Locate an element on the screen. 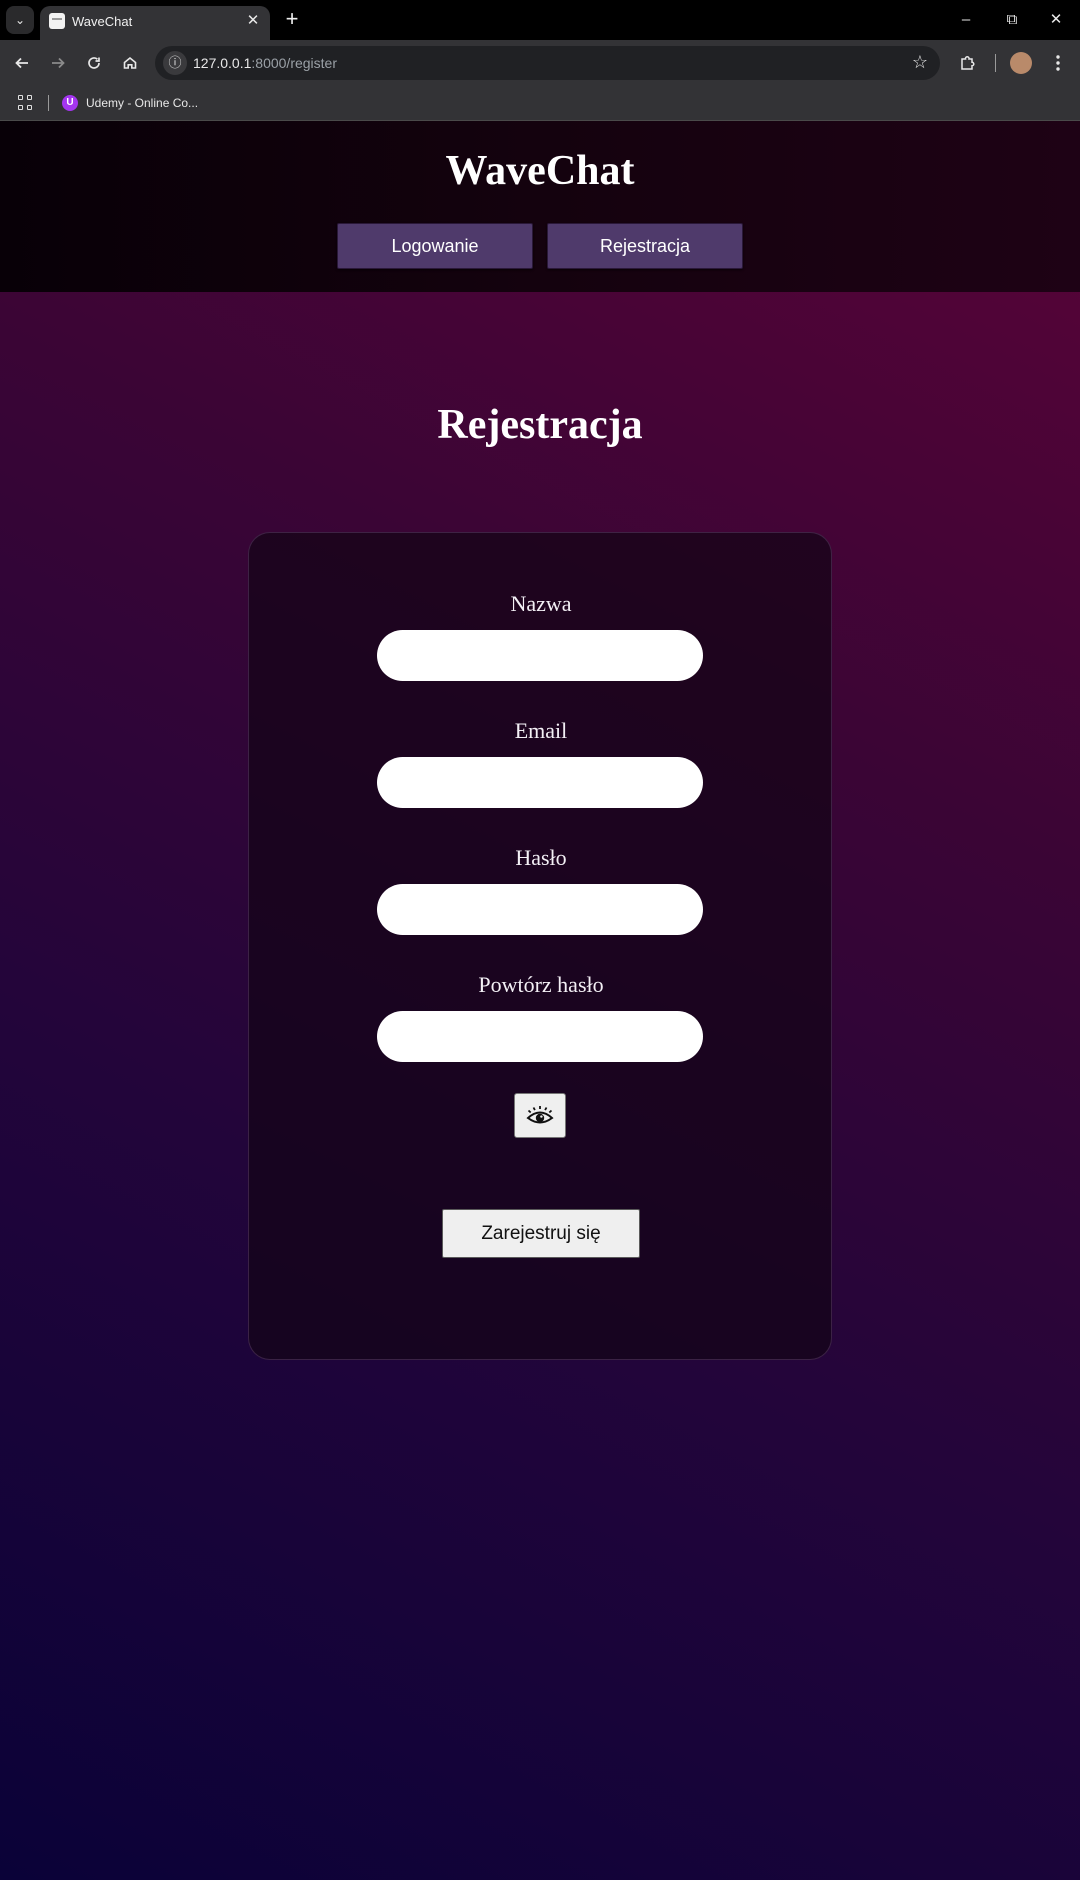  profile-avatar is located at coordinates (1021, 63).